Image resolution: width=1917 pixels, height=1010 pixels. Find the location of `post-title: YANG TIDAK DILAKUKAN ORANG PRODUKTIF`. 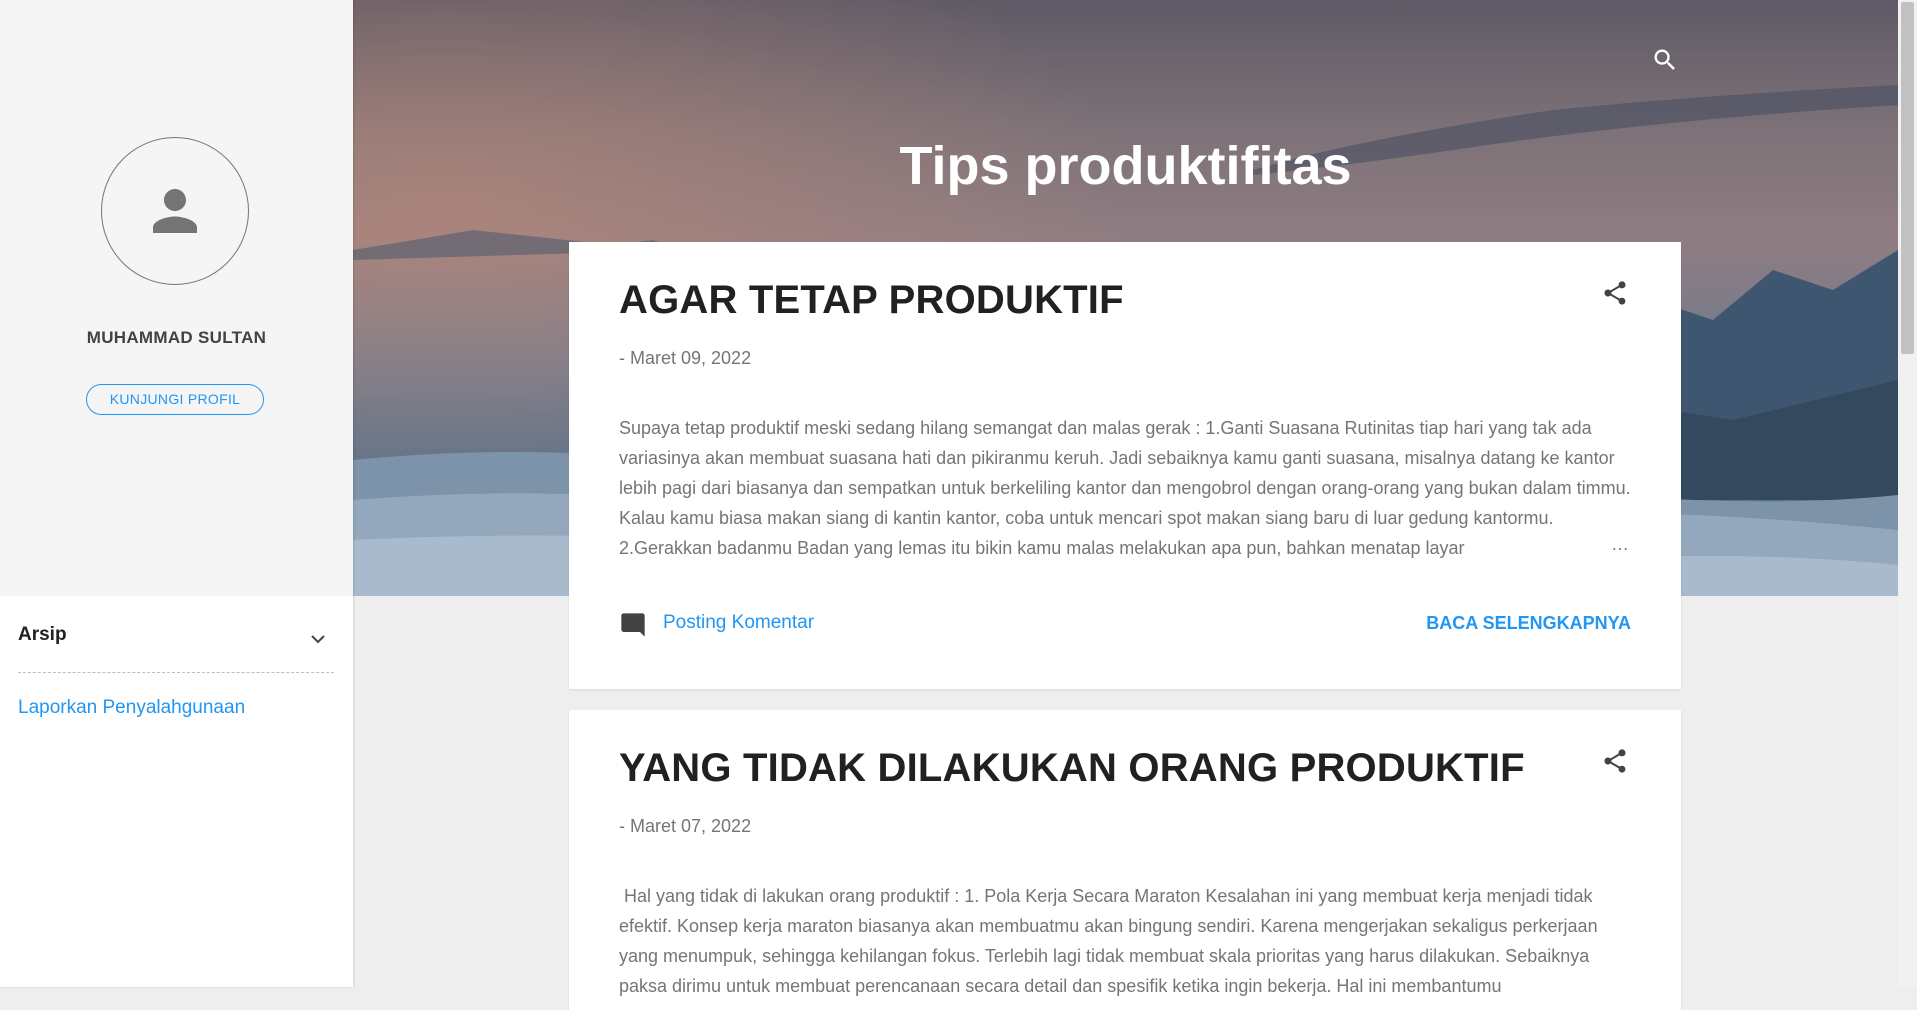

post-title: YANG TIDAK DILAKUKAN ORANG PRODUKTIF is located at coordinates (1072, 768).